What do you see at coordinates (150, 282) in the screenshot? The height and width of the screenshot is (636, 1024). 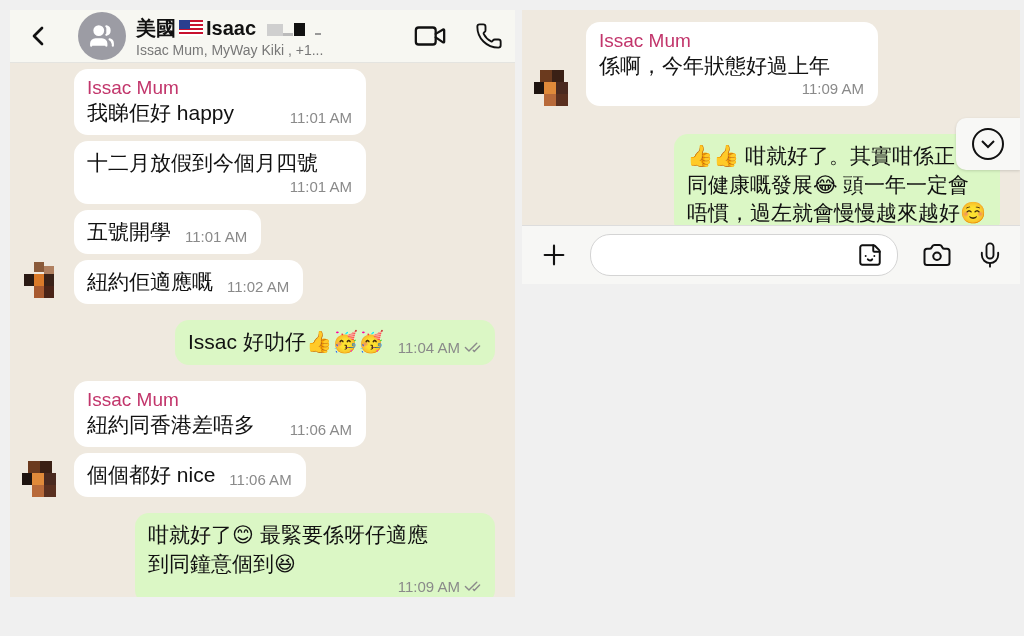 I see `message-text: 紐約佢適應嘅` at bounding box center [150, 282].